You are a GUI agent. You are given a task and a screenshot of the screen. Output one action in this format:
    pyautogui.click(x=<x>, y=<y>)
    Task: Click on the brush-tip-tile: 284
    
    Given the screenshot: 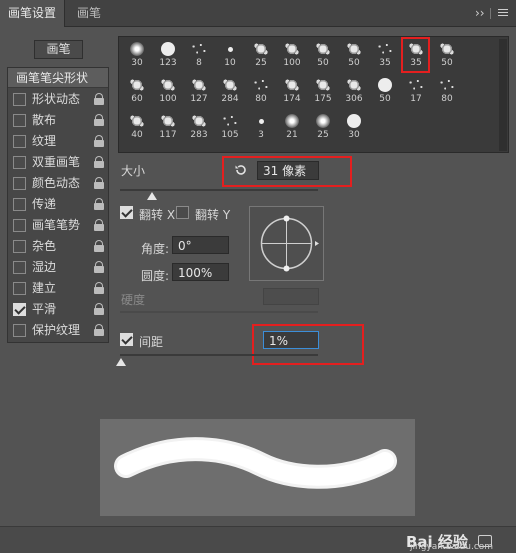 What is the action you would take?
    pyautogui.click(x=230, y=90)
    